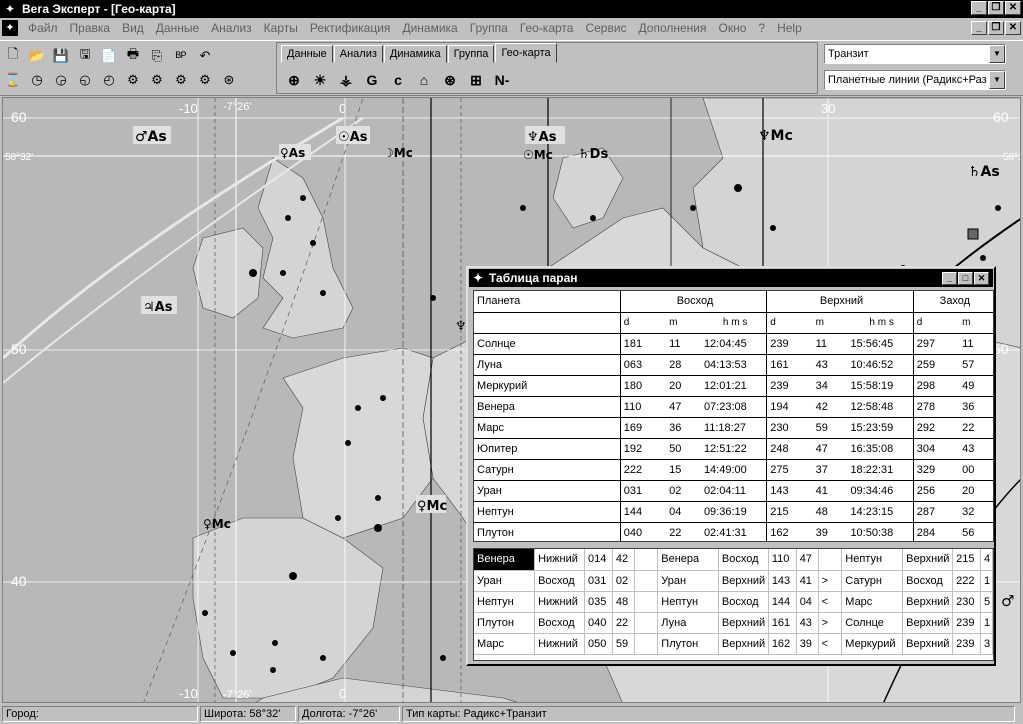  I want to click on dialog-title-bar: ✦ Таблица паран _ □ ✕, so click(731, 278).